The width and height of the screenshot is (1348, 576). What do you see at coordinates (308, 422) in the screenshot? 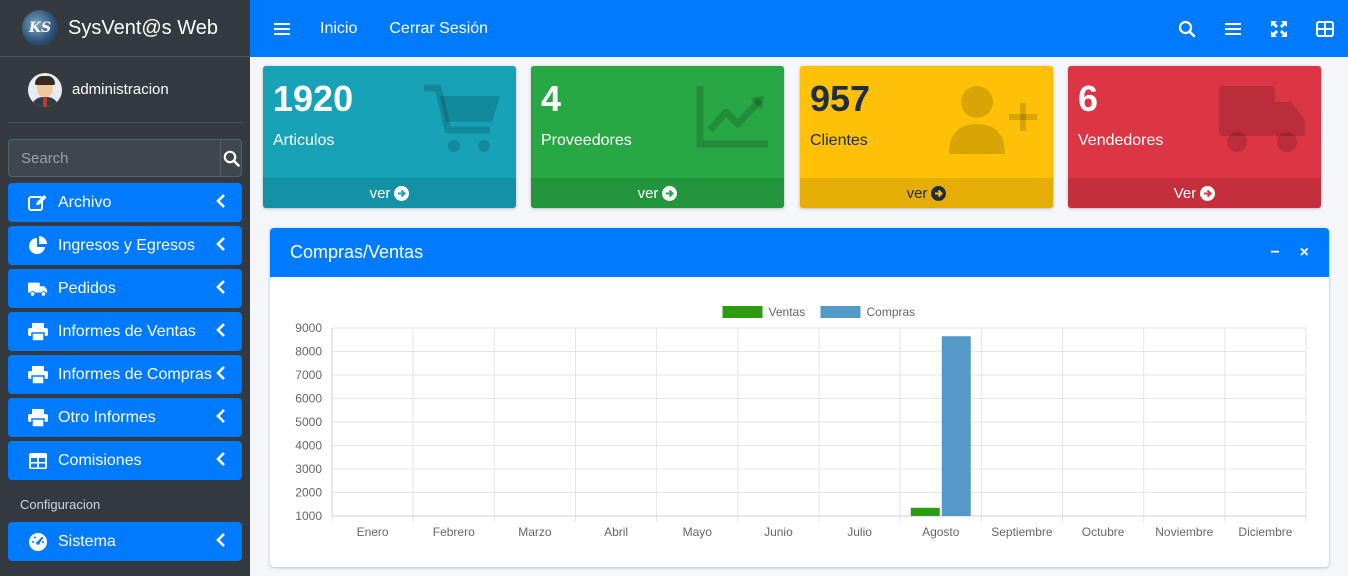
I see `y-tick-label: 5000` at bounding box center [308, 422].